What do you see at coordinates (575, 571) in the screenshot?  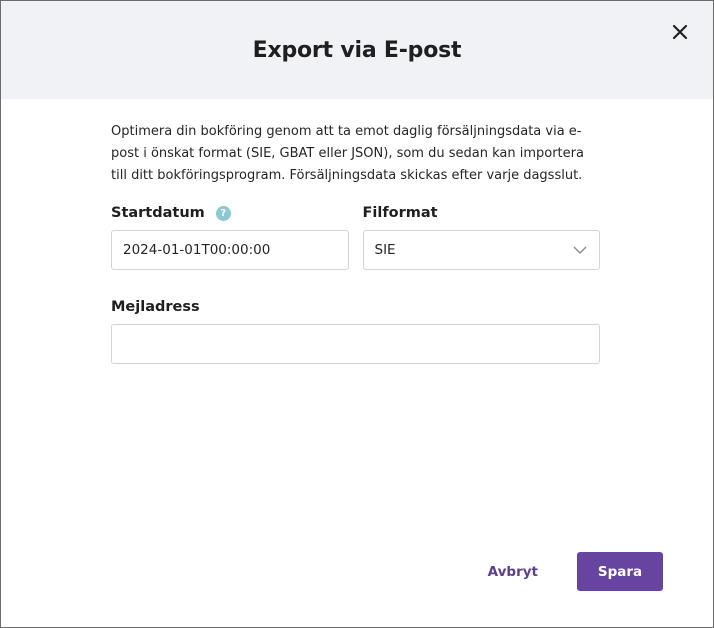 I see `dialog-footer: Avbryt Spara` at bounding box center [575, 571].